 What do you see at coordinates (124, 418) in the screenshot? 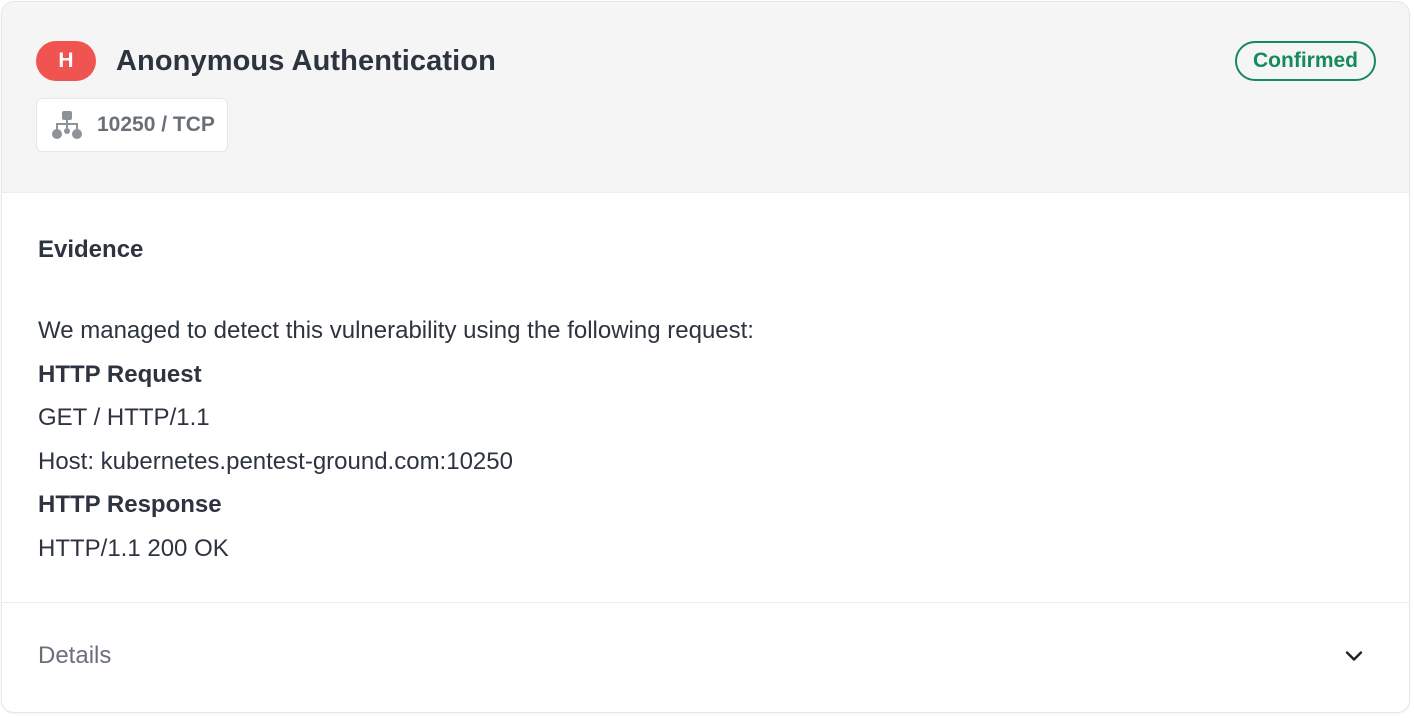
I see `request-line: GET / HTTP/1.1` at bounding box center [124, 418].